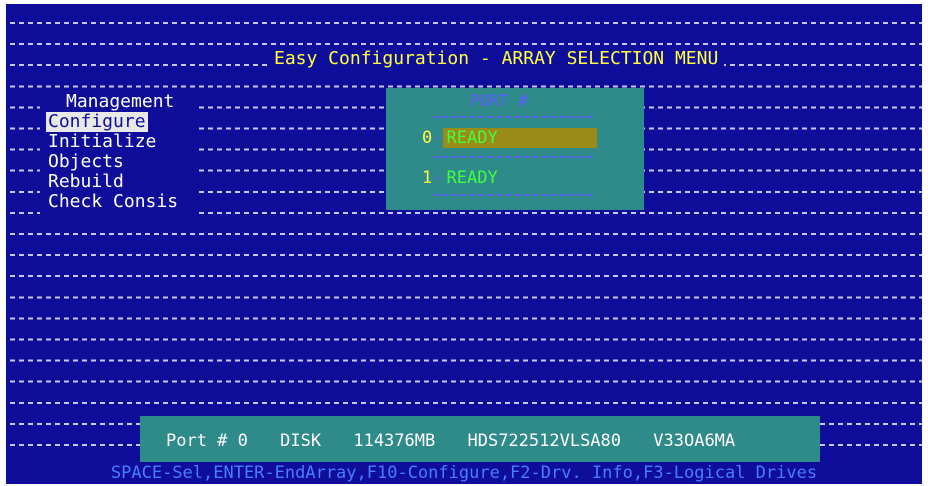  What do you see at coordinates (544, 441) in the screenshot?
I see `device-model: HDS722512VLSA80` at bounding box center [544, 441].